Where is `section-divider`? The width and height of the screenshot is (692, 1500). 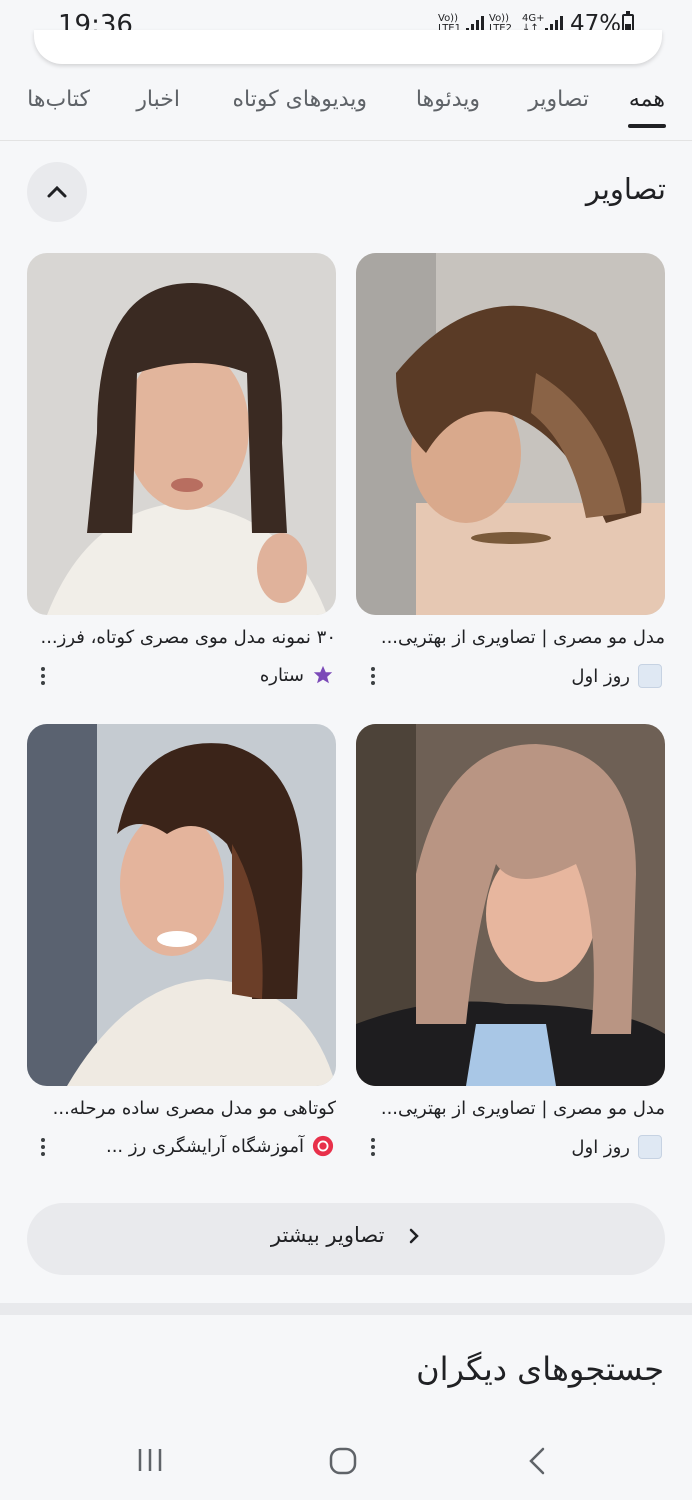
section-divider is located at coordinates (346, 1309).